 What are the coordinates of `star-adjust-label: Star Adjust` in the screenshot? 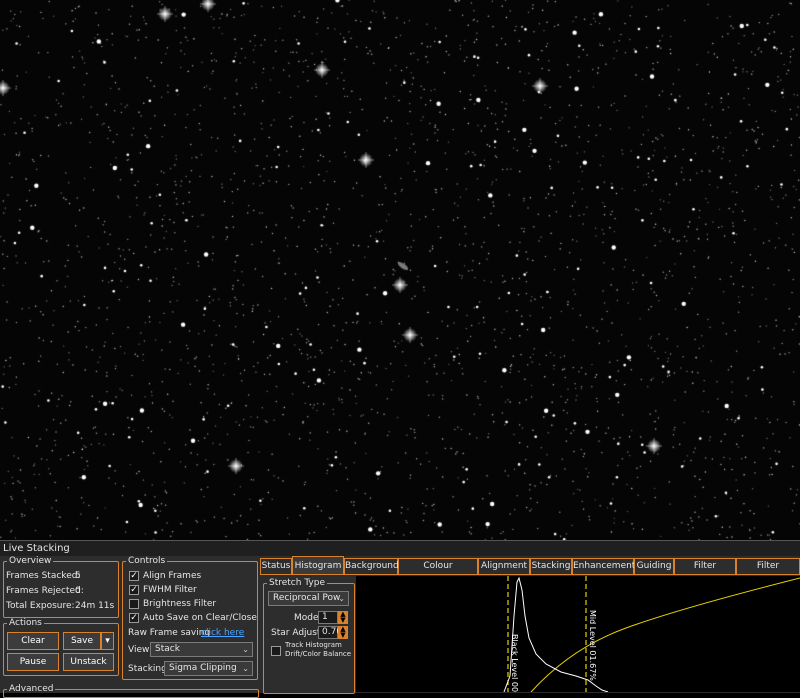 It's located at (296, 633).